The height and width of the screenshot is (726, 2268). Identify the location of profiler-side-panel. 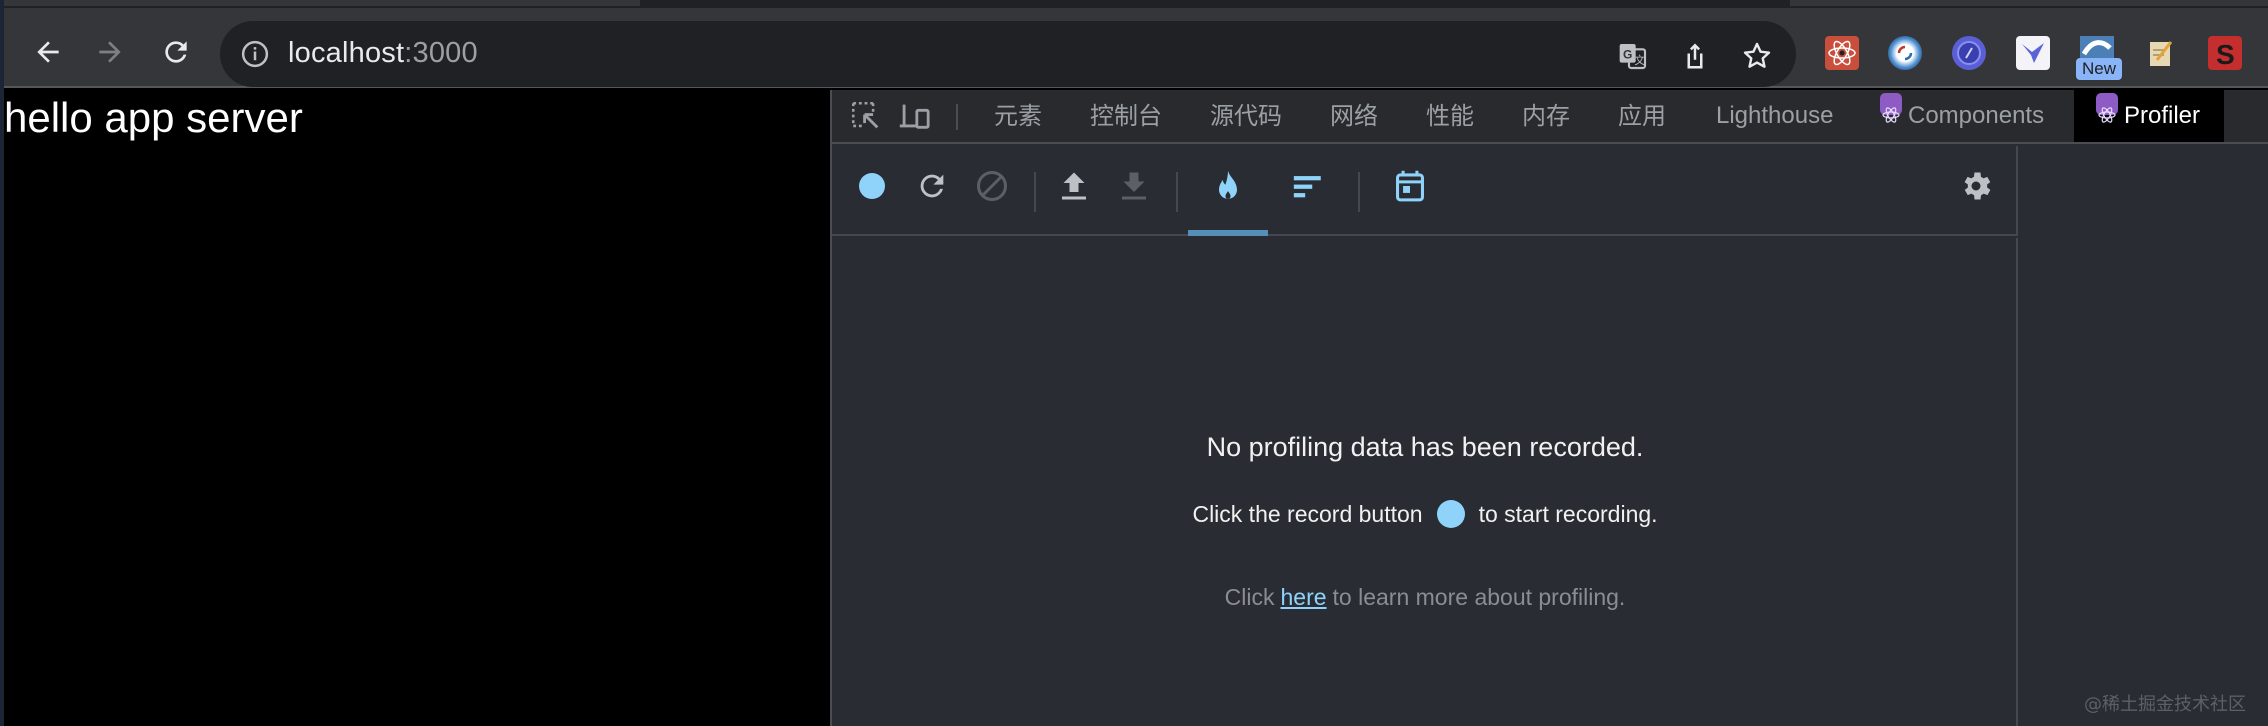
(2144, 436).